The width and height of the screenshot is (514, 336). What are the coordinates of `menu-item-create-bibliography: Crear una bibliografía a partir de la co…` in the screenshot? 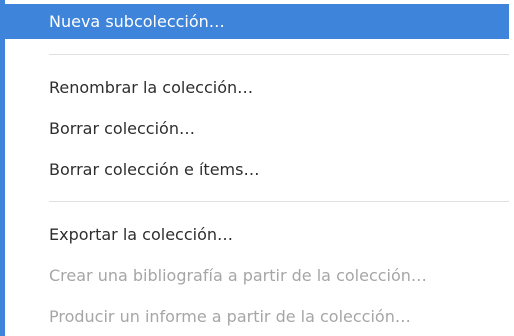 It's located at (238, 275).